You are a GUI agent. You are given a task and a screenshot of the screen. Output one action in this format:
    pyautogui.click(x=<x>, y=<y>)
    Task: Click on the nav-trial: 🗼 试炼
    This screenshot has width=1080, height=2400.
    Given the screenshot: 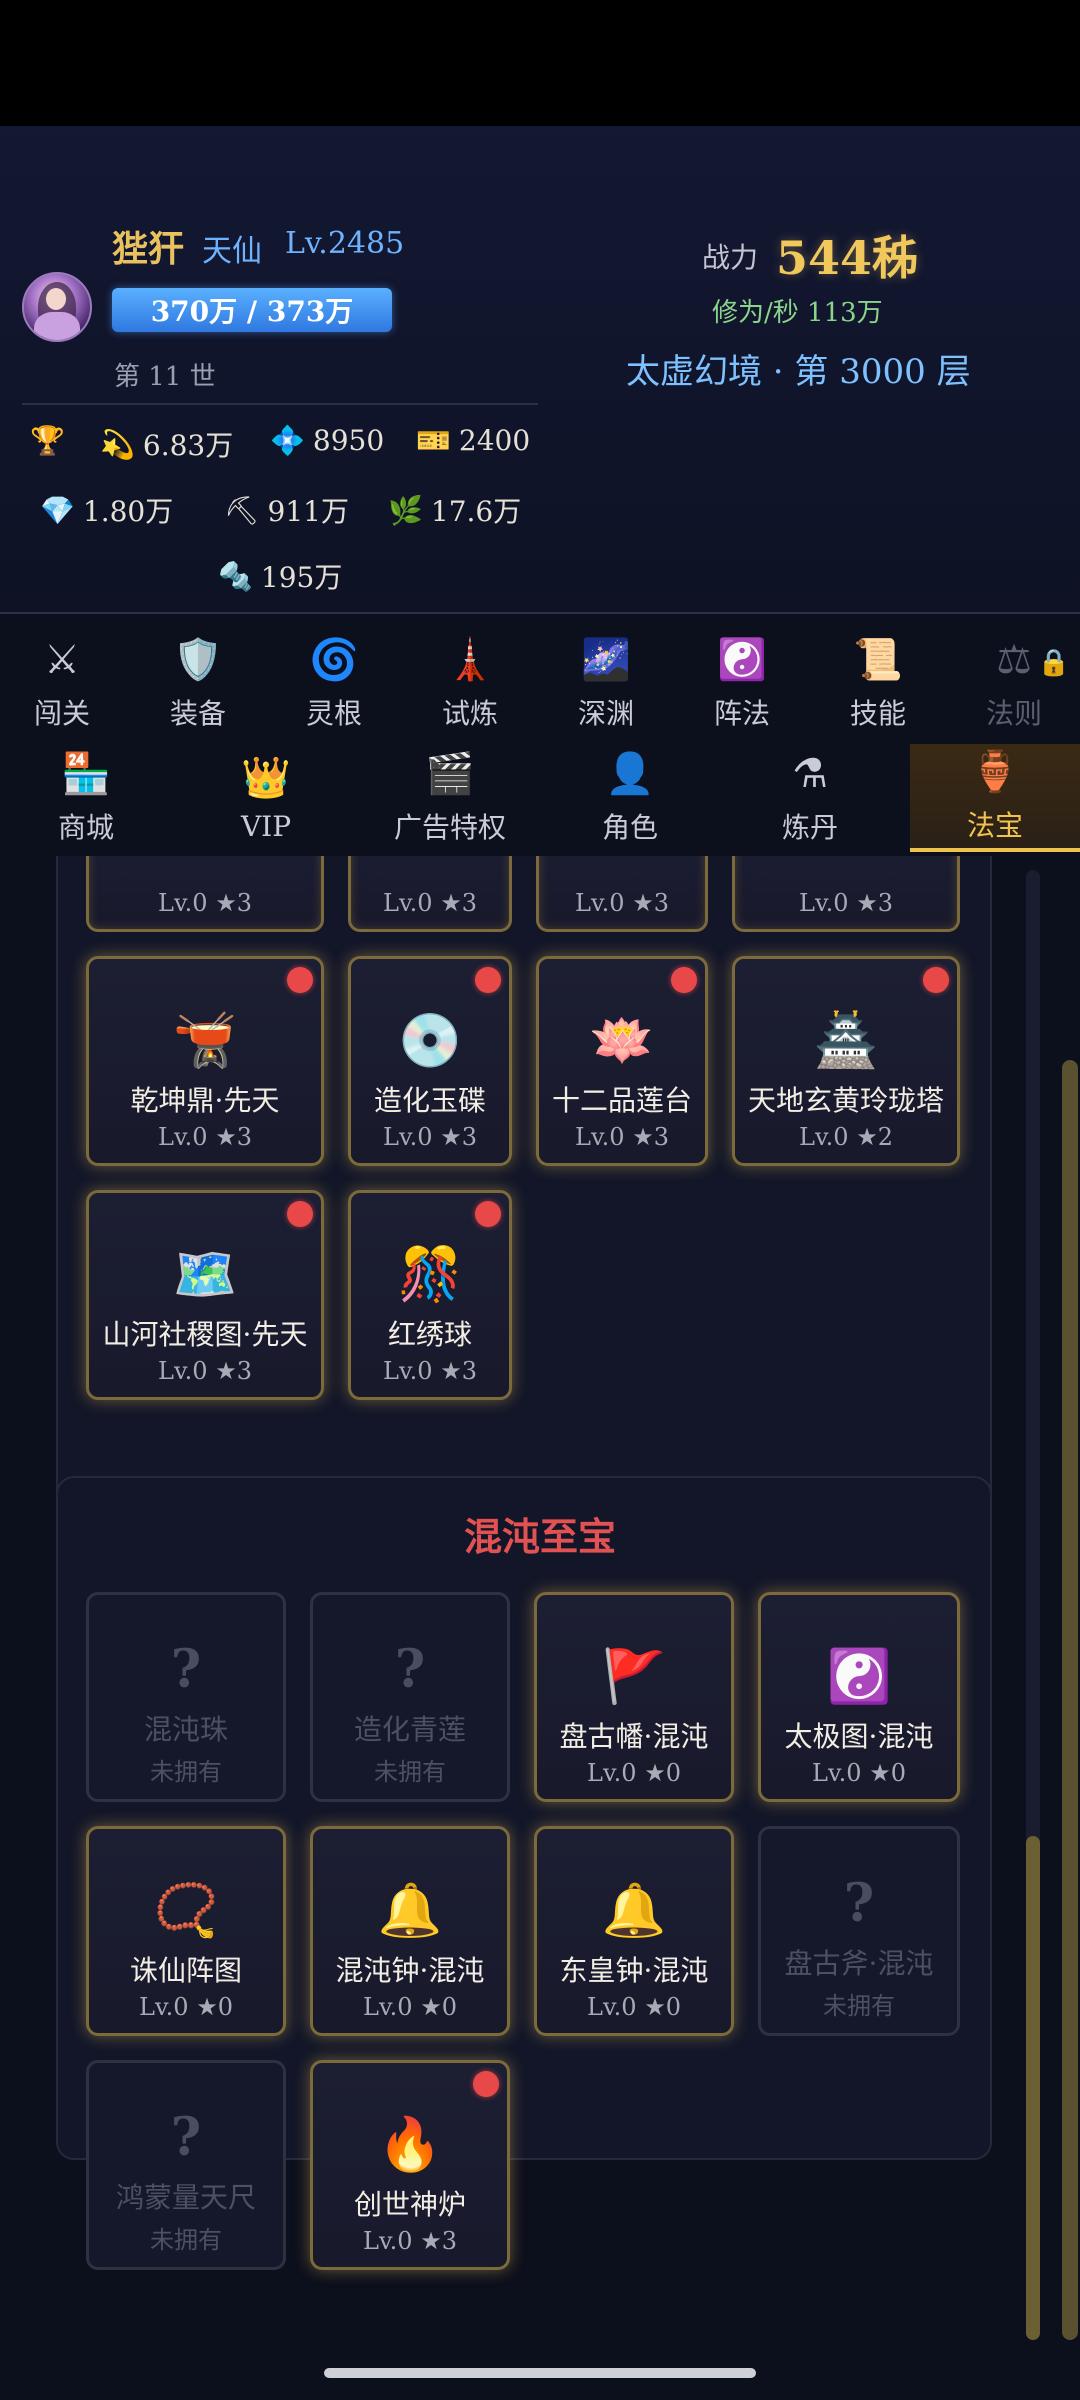 What is the action you would take?
    pyautogui.click(x=470, y=684)
    